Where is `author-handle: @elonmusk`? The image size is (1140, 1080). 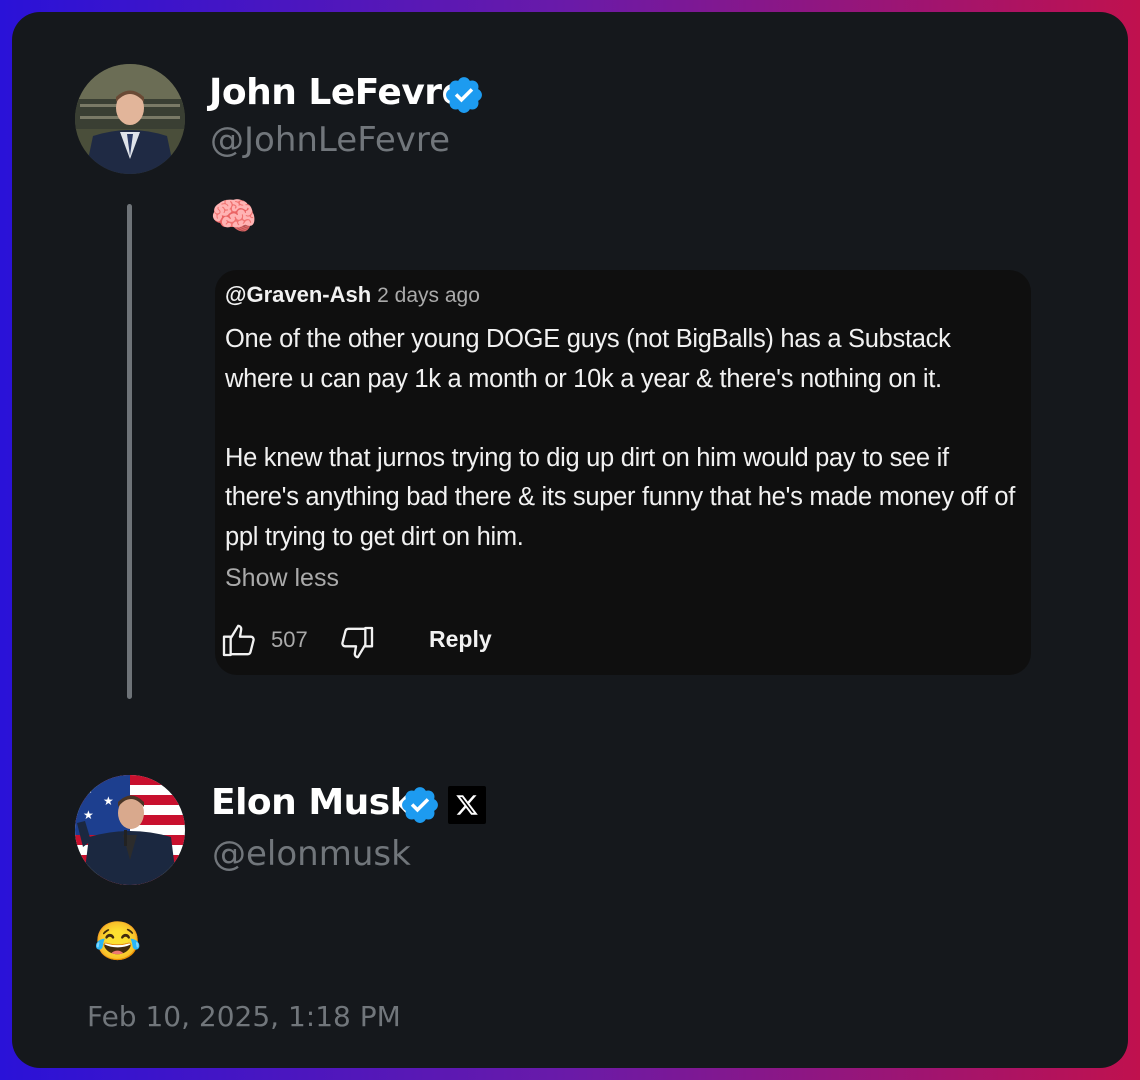 author-handle: @elonmusk is located at coordinates (311, 854).